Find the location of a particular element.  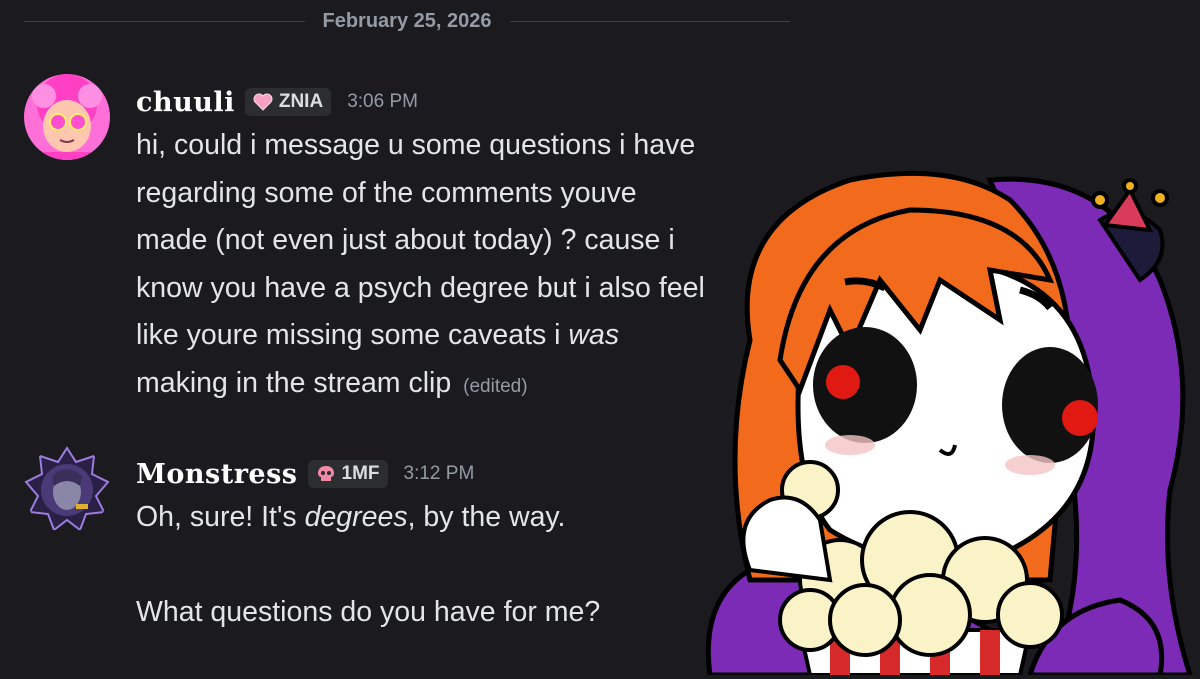

emphasis-text: was is located at coordinates (594, 335).